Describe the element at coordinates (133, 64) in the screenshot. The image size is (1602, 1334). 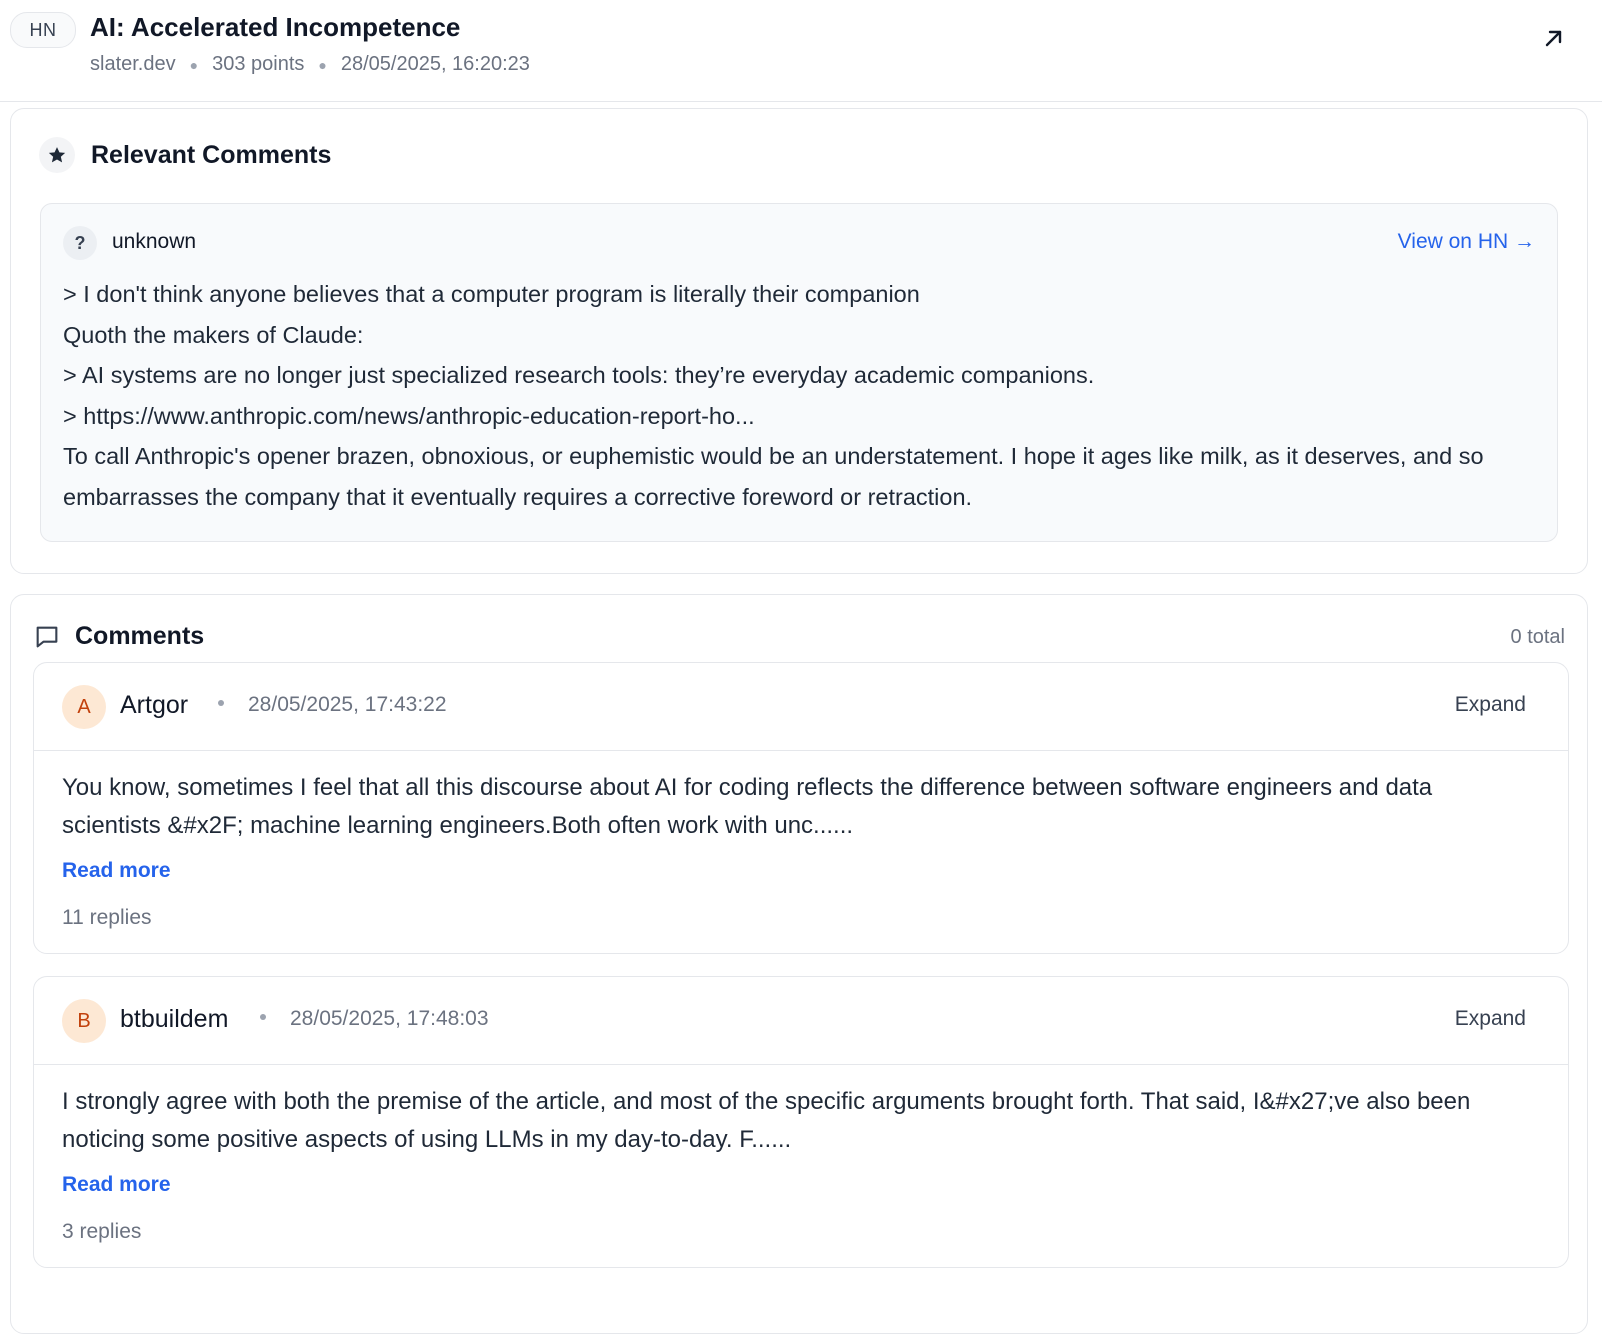
I see `story-domain: slater.dev` at that location.